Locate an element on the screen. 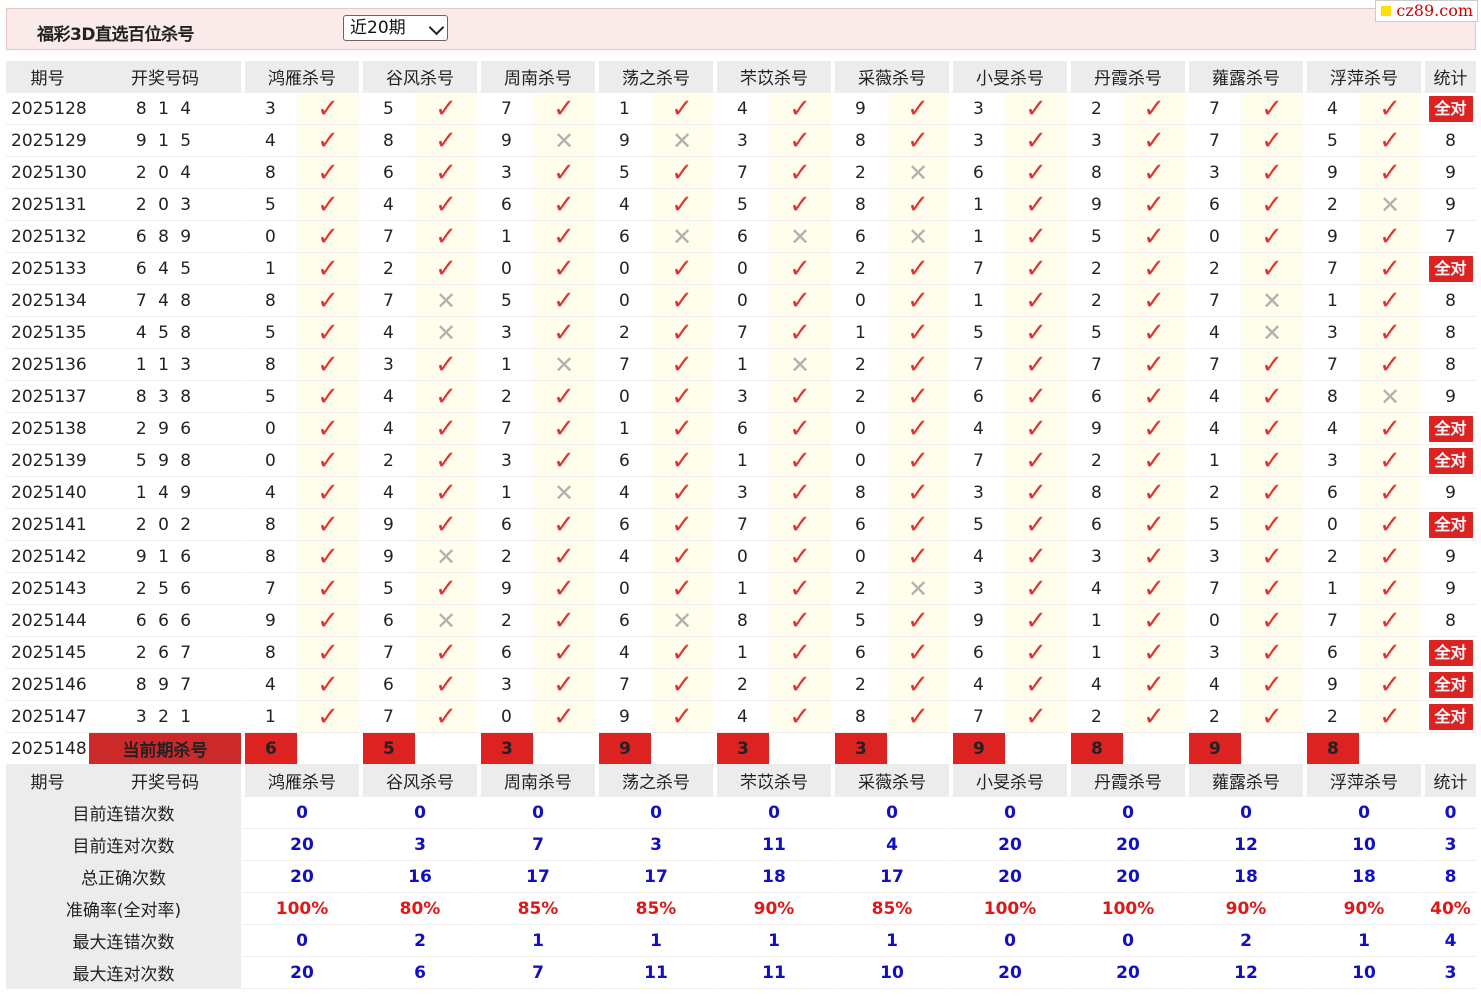 The height and width of the screenshot is (999, 1481). period-select: 近20期 is located at coordinates (395, 28).